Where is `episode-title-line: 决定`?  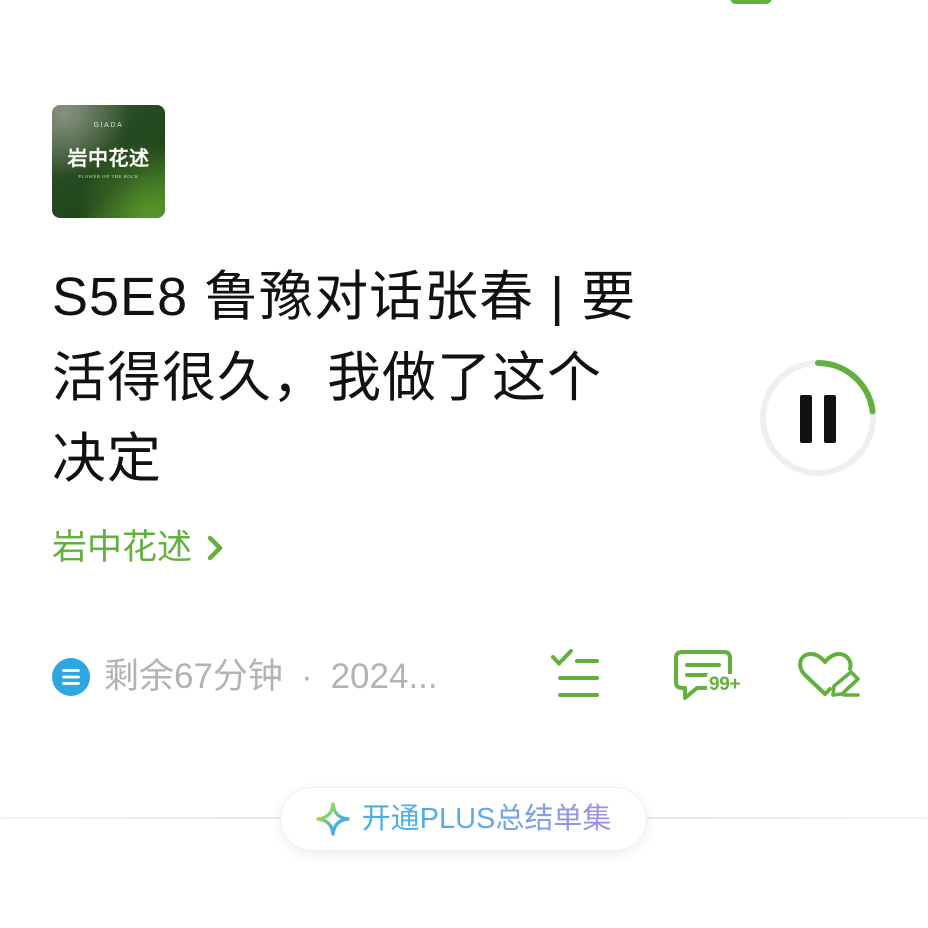
episode-title-line: 决定 is located at coordinates (107, 459).